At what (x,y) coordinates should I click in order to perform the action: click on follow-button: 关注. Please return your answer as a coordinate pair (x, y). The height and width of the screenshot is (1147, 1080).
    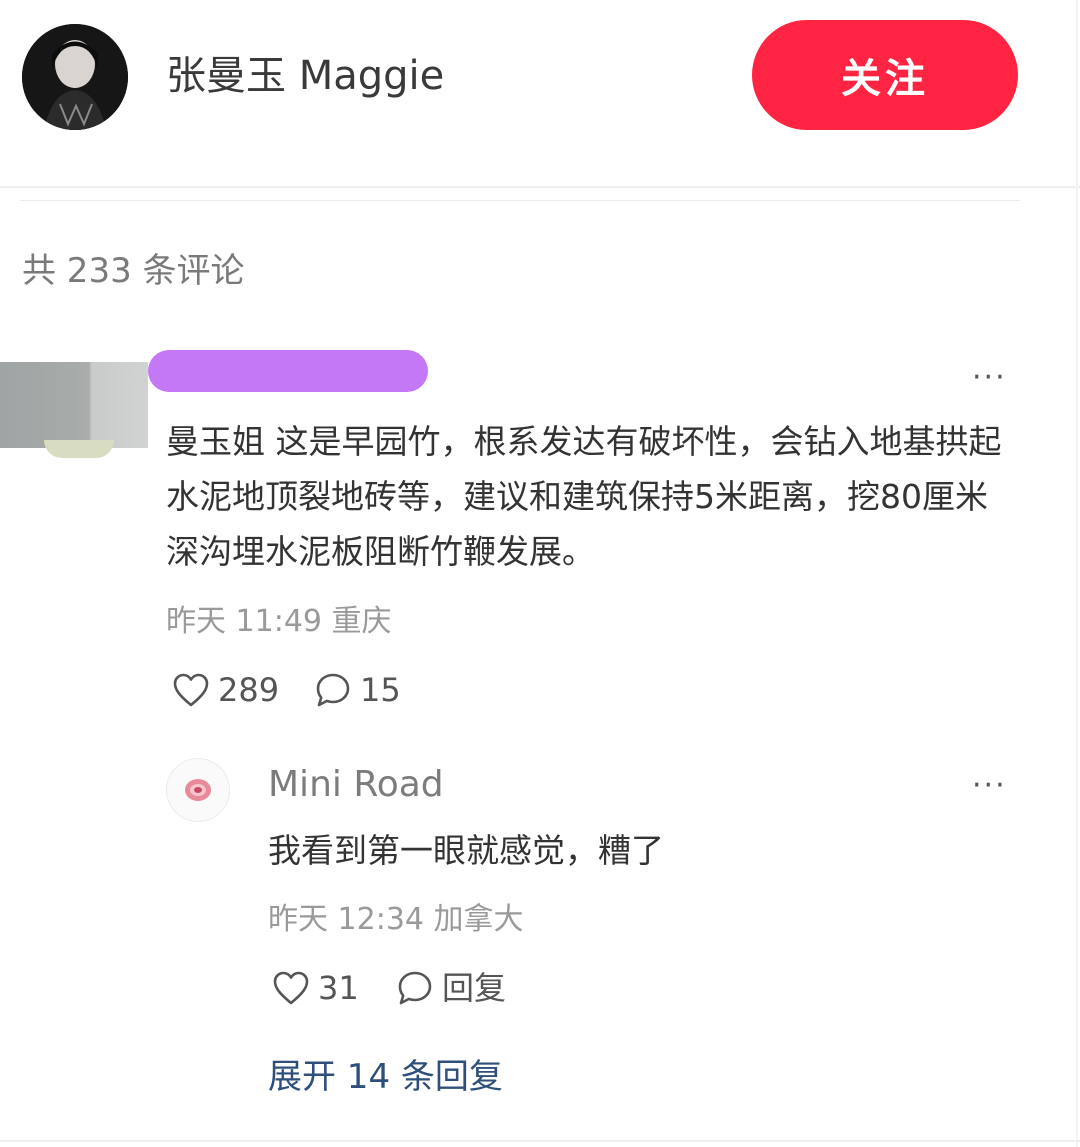
    Looking at the image, I should click on (885, 75).